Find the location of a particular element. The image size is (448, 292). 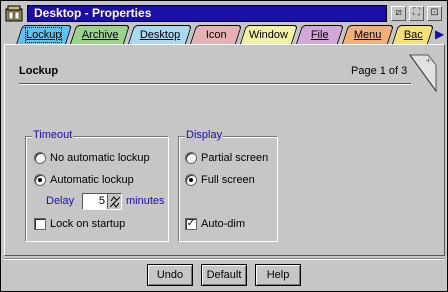

title-bar: Desktop - Properties ⧄ ⛶ ⊡ is located at coordinates (224, 13).